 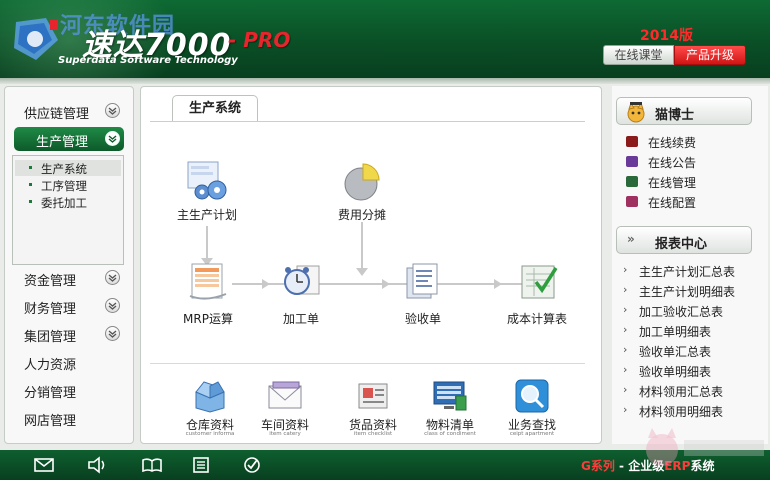 I want to click on shortcut-sublabel: ceipt apartment, so click(x=532, y=434).